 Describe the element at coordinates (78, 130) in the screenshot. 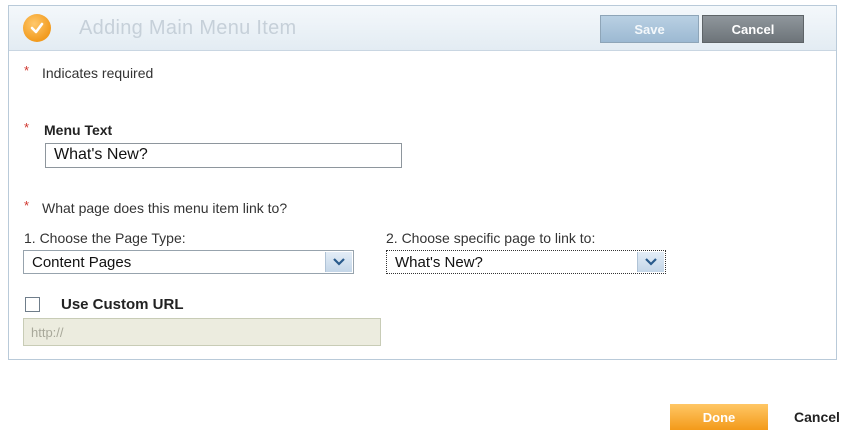

I see `menu-text-label: Menu Text` at that location.